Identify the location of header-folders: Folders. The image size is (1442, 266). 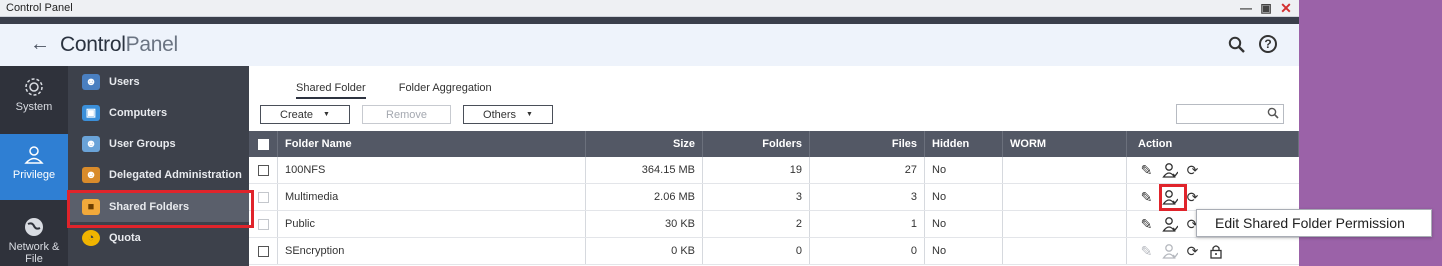
(756, 144).